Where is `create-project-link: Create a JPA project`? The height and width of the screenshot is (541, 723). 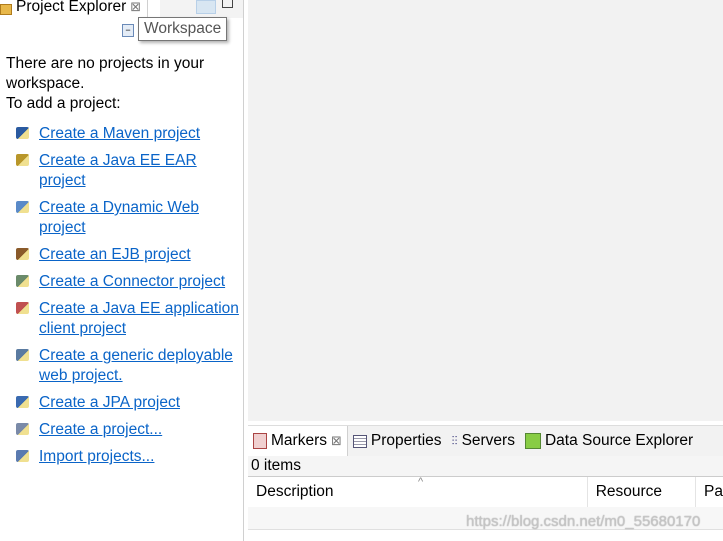 create-project-link: Create a JPA project is located at coordinates (109, 403).